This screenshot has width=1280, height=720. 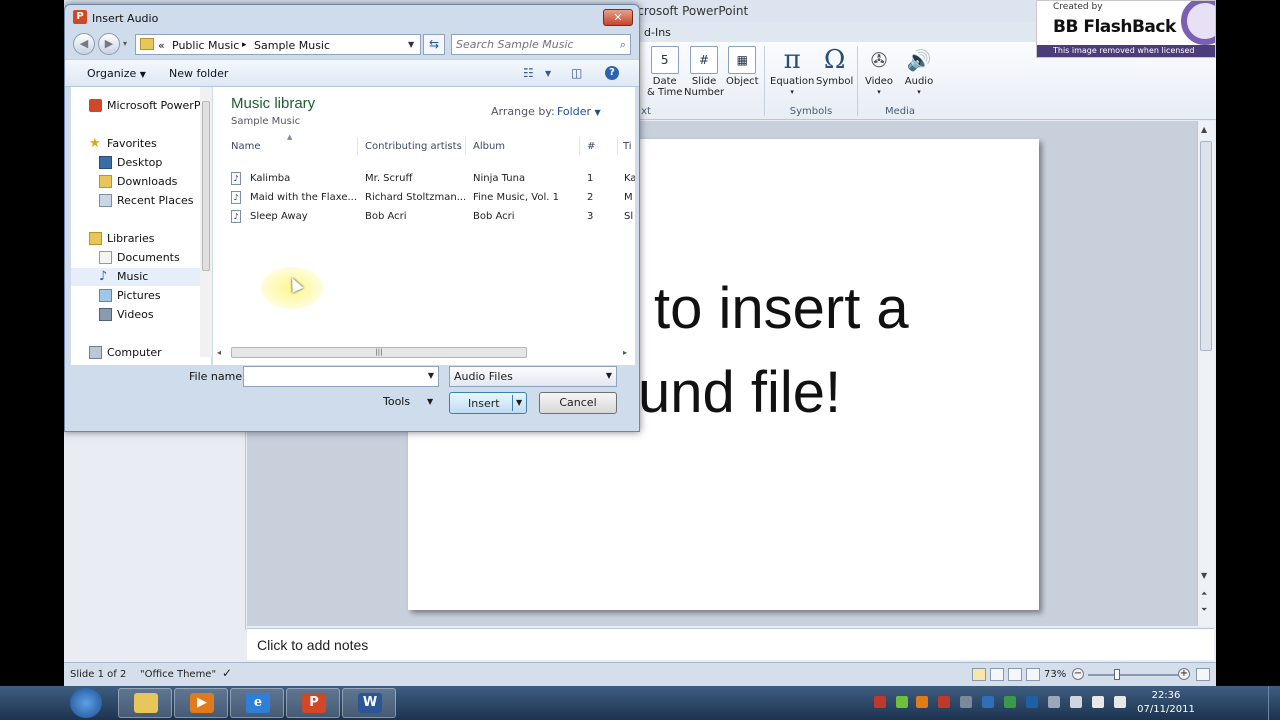 I want to click on notes-pane: Click to add notes, so click(x=730, y=644).